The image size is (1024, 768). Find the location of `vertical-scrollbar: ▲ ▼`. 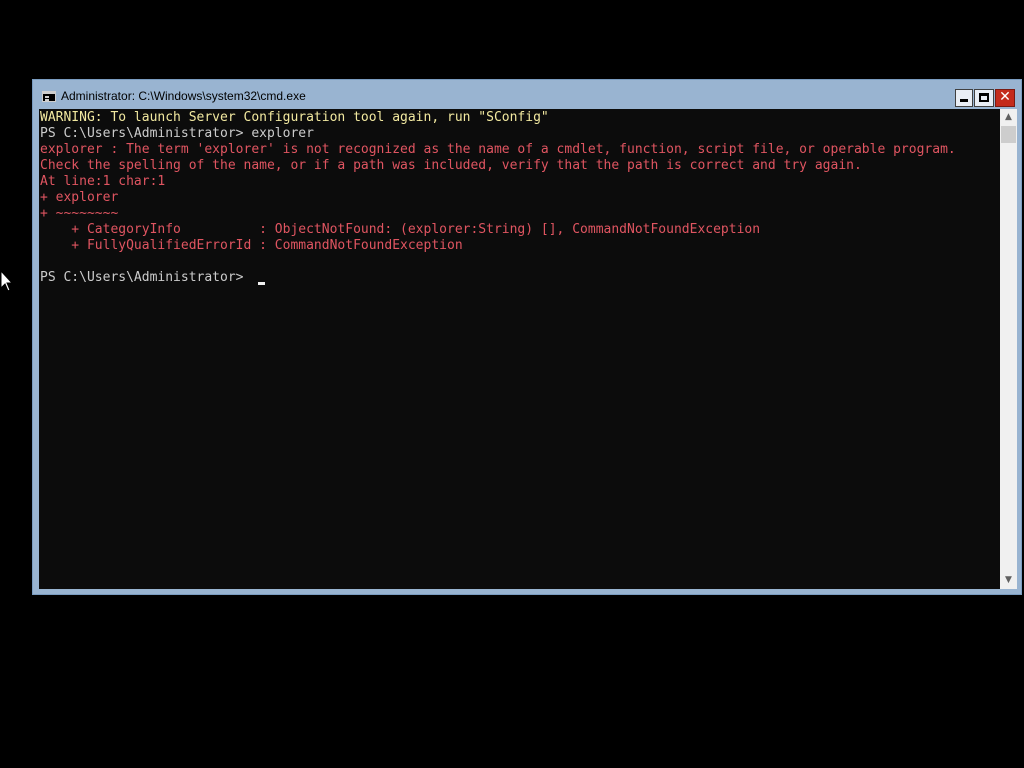

vertical-scrollbar: ▲ ▼ is located at coordinates (1008, 349).